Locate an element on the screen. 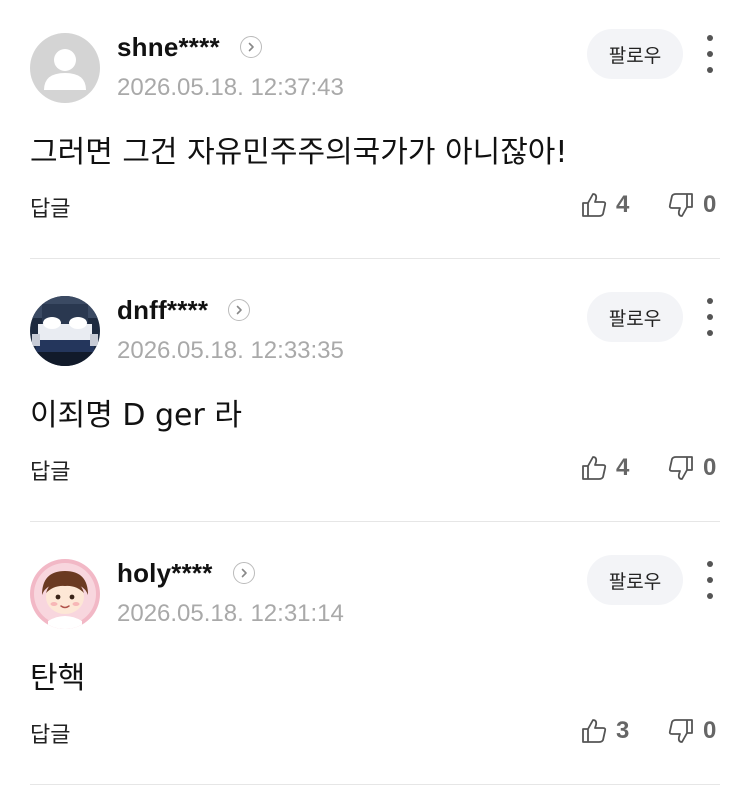 This screenshot has width=750, height=789. username: dnff**** is located at coordinates (162, 310).